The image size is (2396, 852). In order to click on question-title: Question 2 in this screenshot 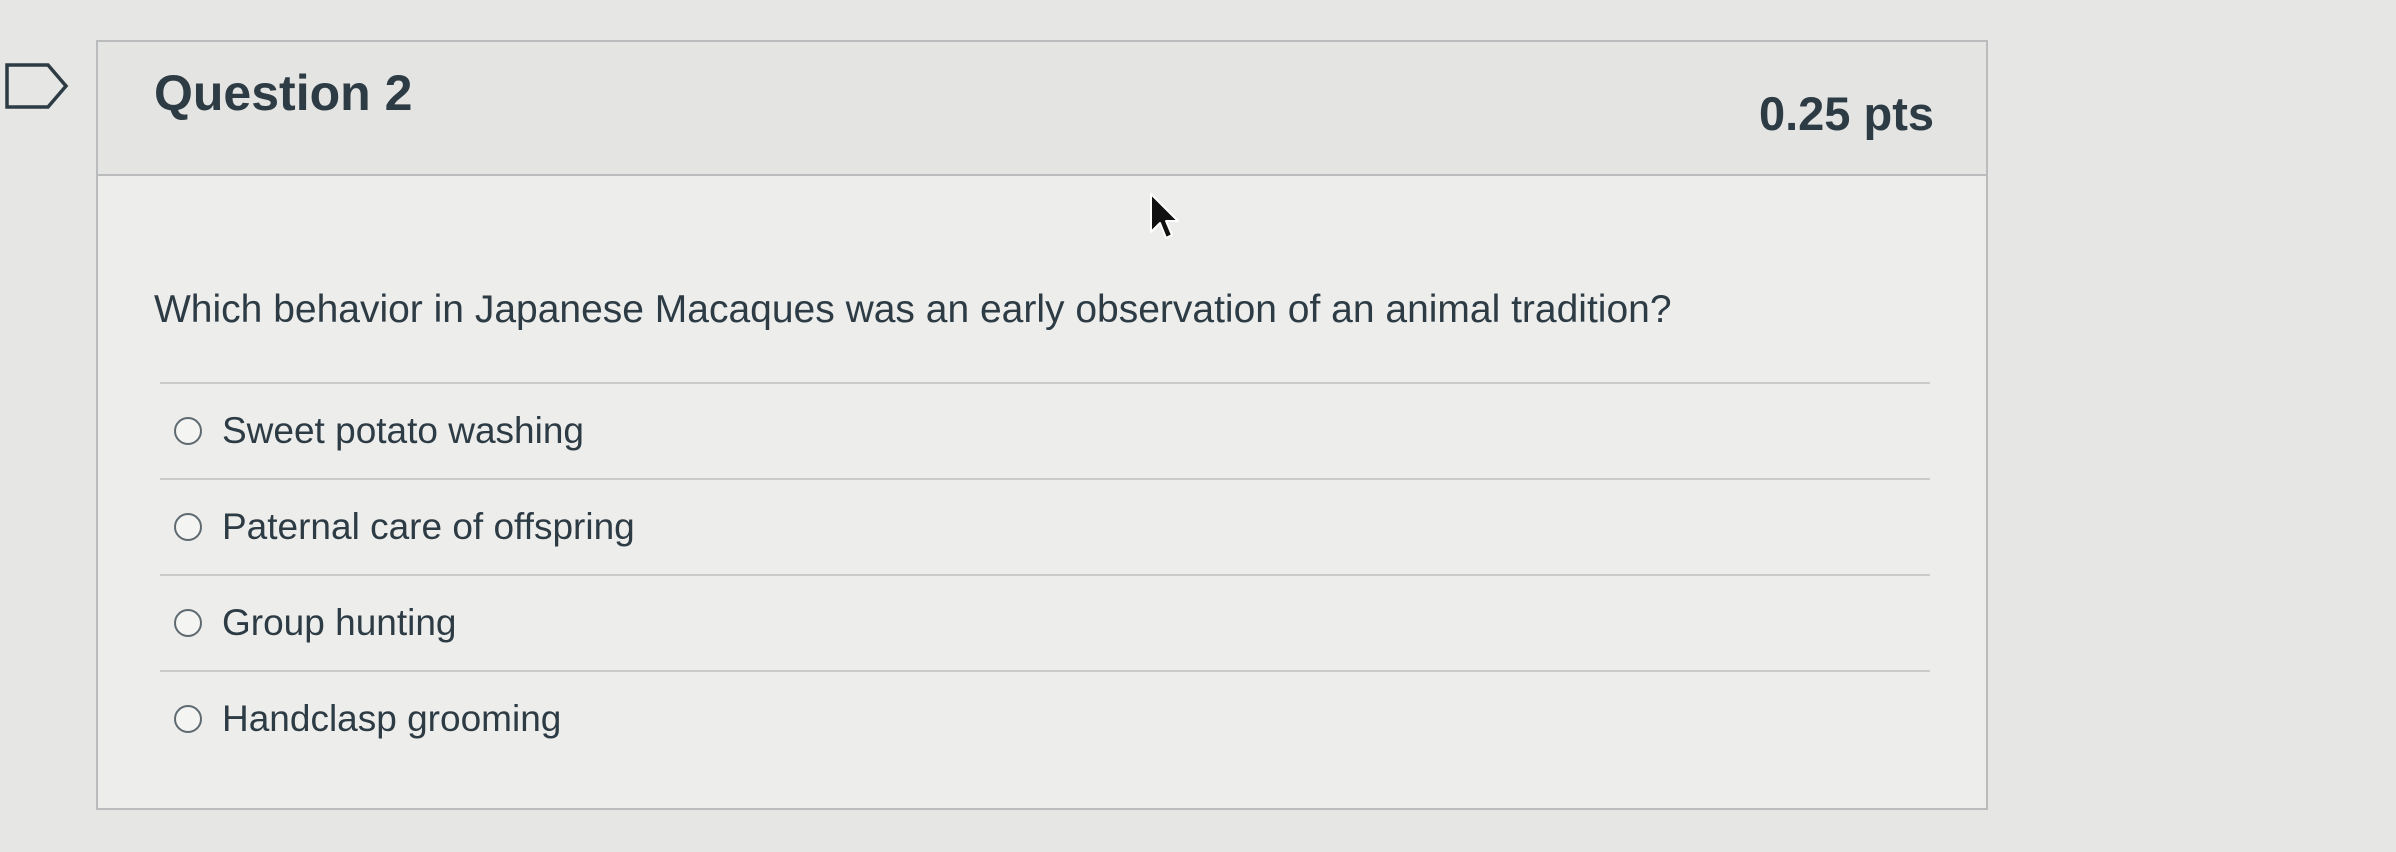, I will do `click(283, 93)`.